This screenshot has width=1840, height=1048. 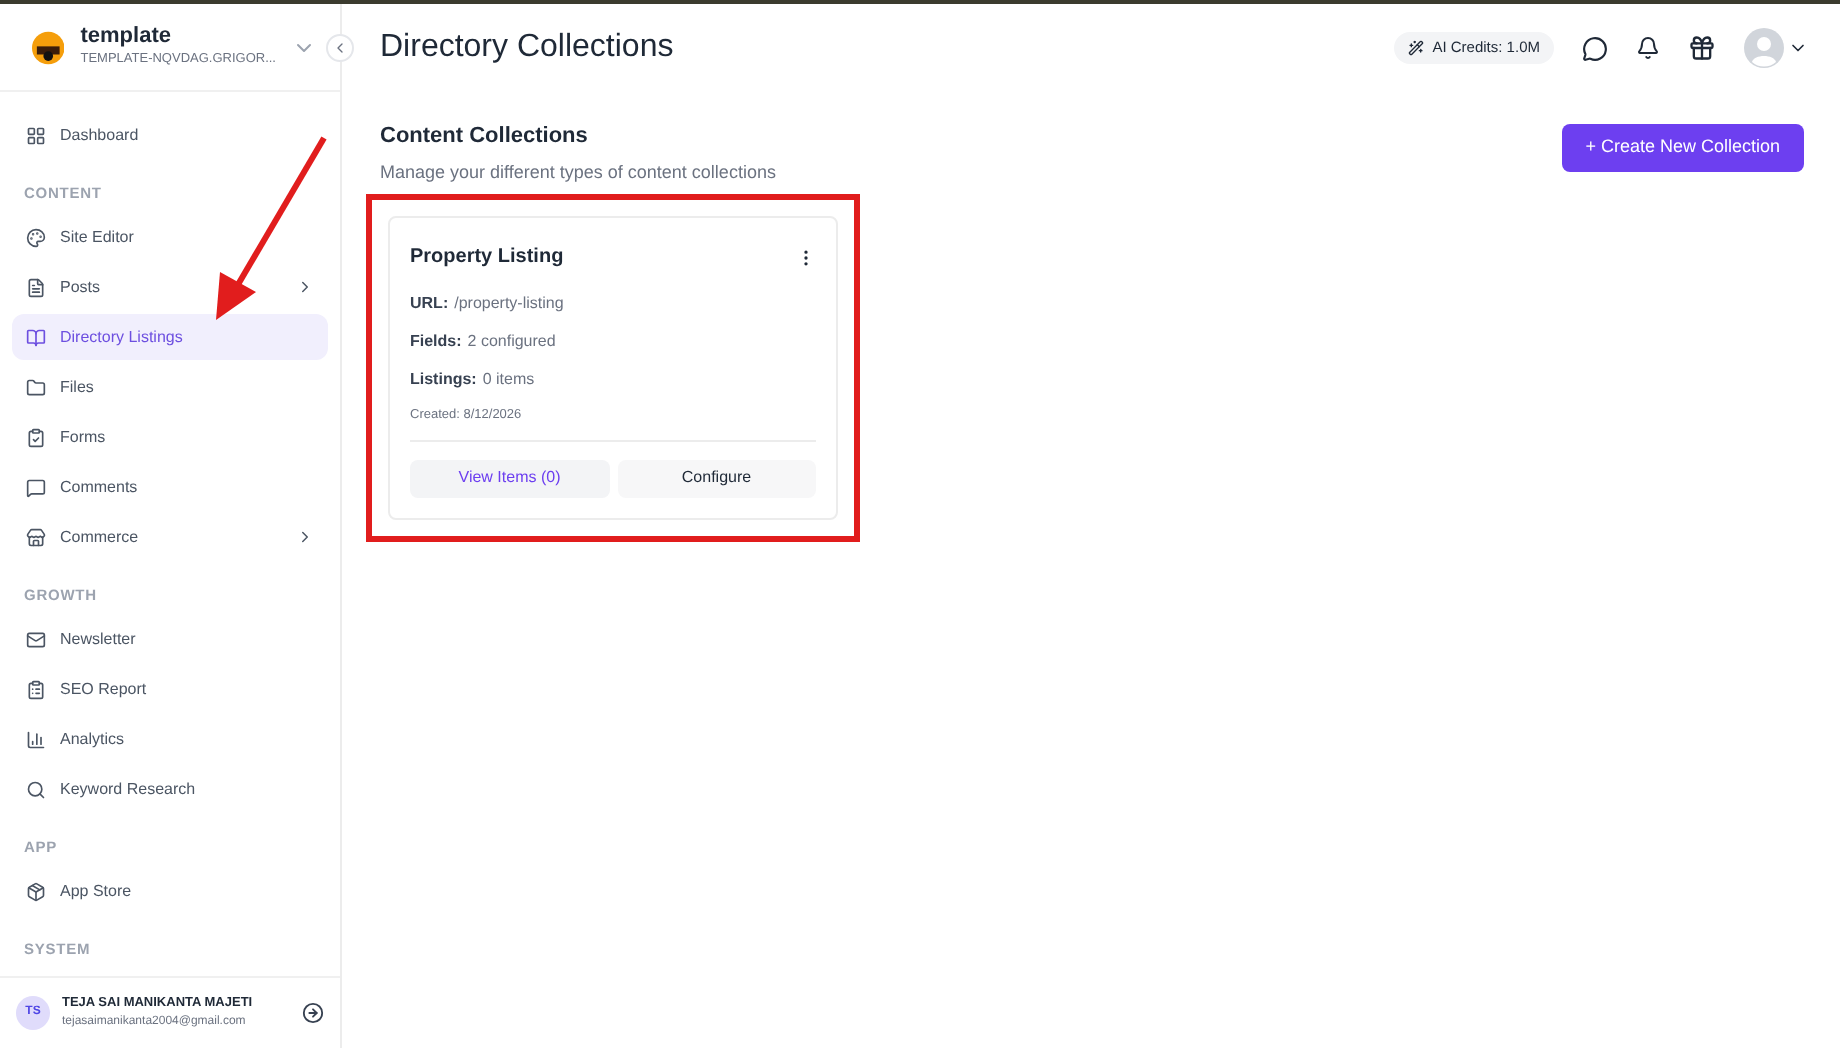 What do you see at coordinates (36, 337) in the screenshot?
I see `book-icon` at bounding box center [36, 337].